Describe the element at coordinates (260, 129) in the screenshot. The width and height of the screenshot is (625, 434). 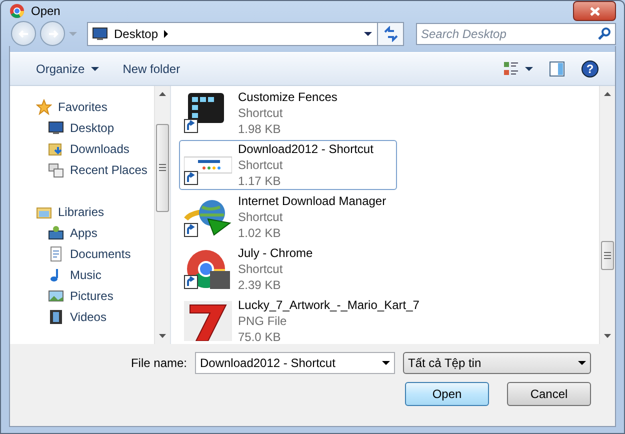
I see `file-size: 1.98 KB` at that location.